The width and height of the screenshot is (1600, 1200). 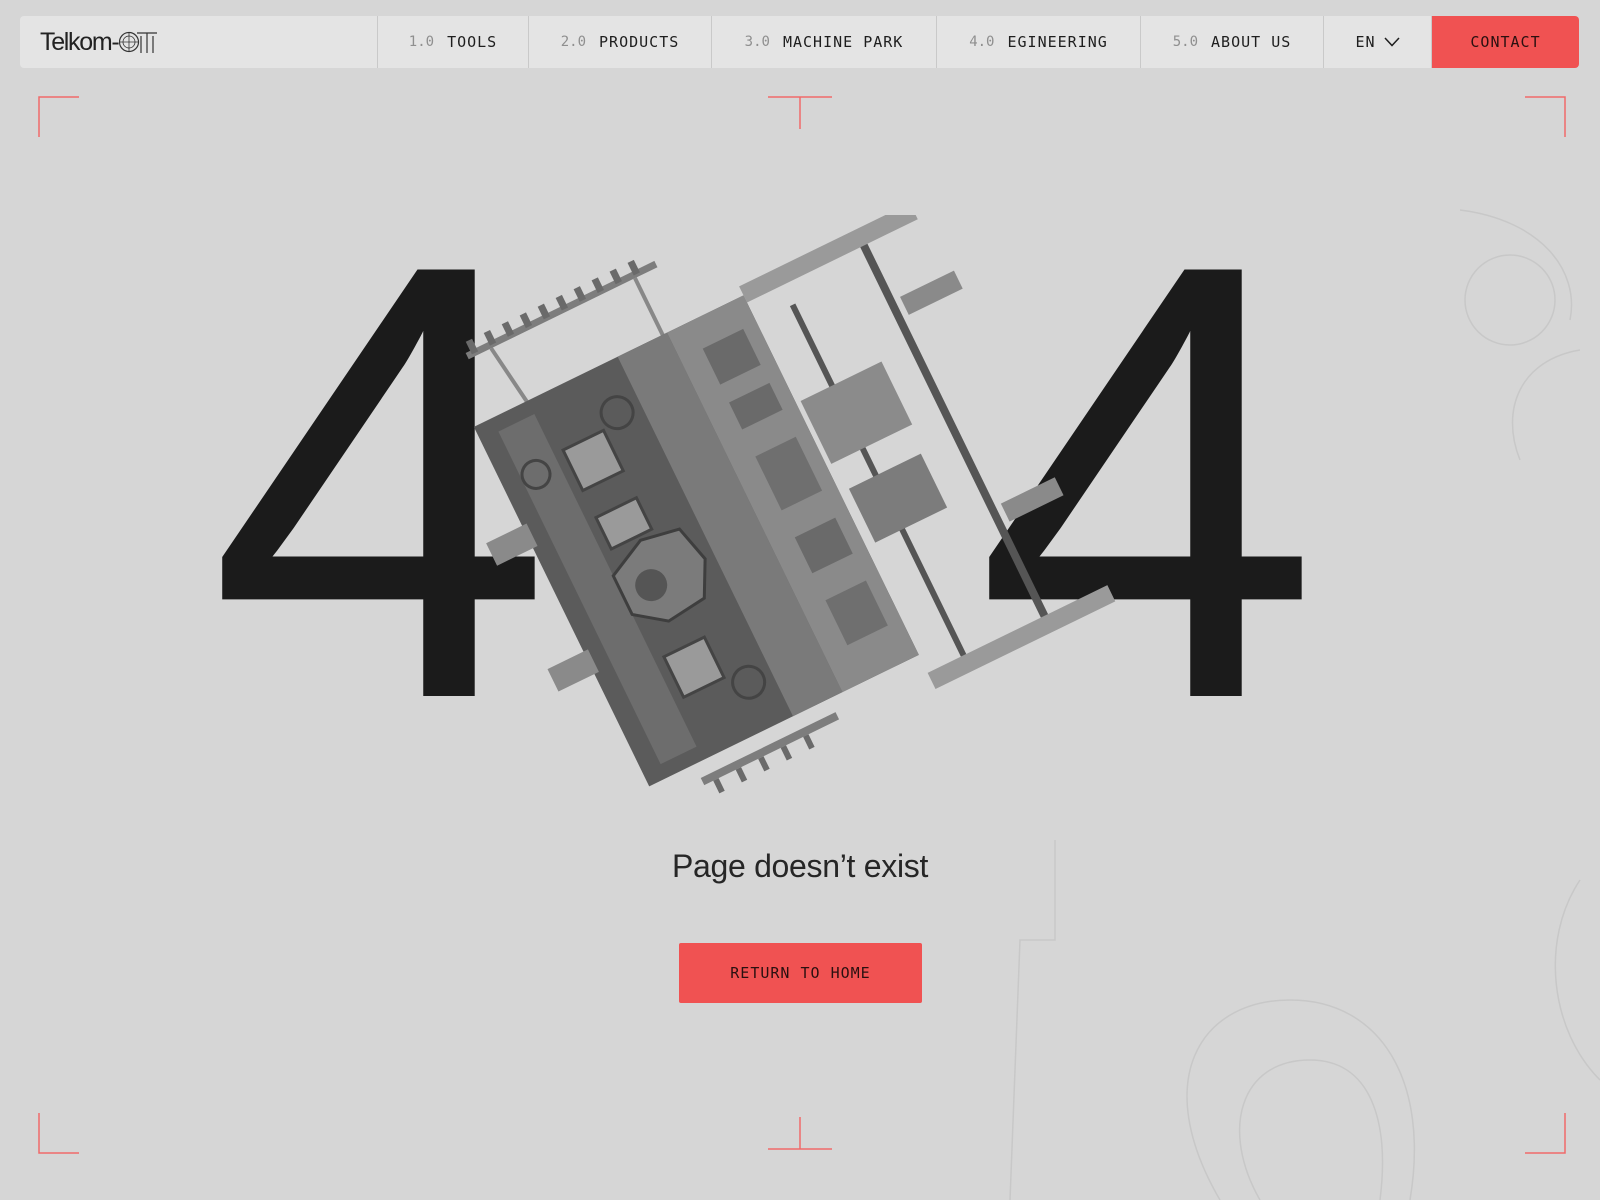 What do you see at coordinates (800, 973) in the screenshot?
I see `return-home-button: RETURN TO HOME` at bounding box center [800, 973].